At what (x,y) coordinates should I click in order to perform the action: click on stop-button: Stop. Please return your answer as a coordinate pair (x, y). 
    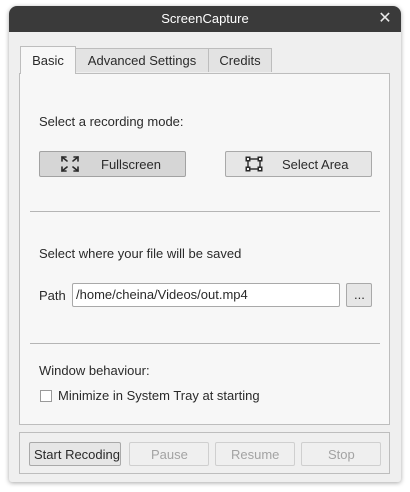
    Looking at the image, I should click on (341, 454).